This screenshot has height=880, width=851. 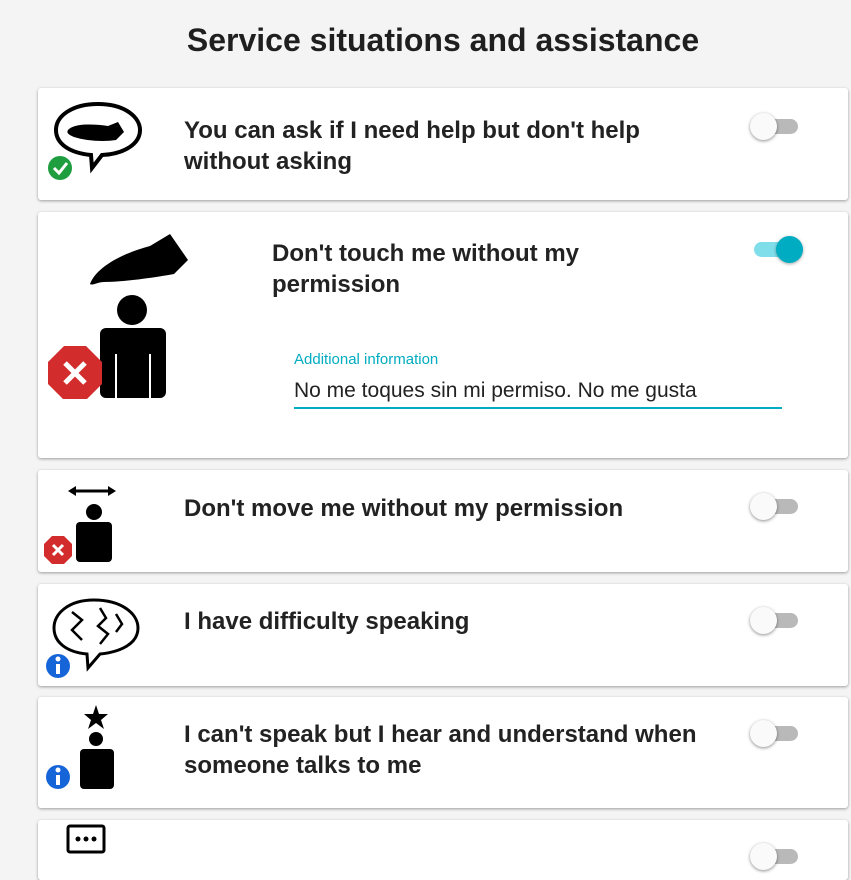 I want to click on check-badge-icon, so click(x=60, y=168).